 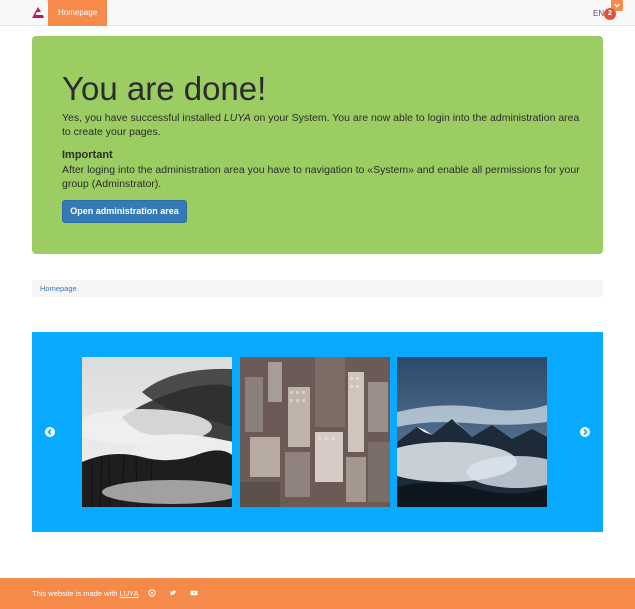 I want to click on github-icon, so click(x=152, y=593).